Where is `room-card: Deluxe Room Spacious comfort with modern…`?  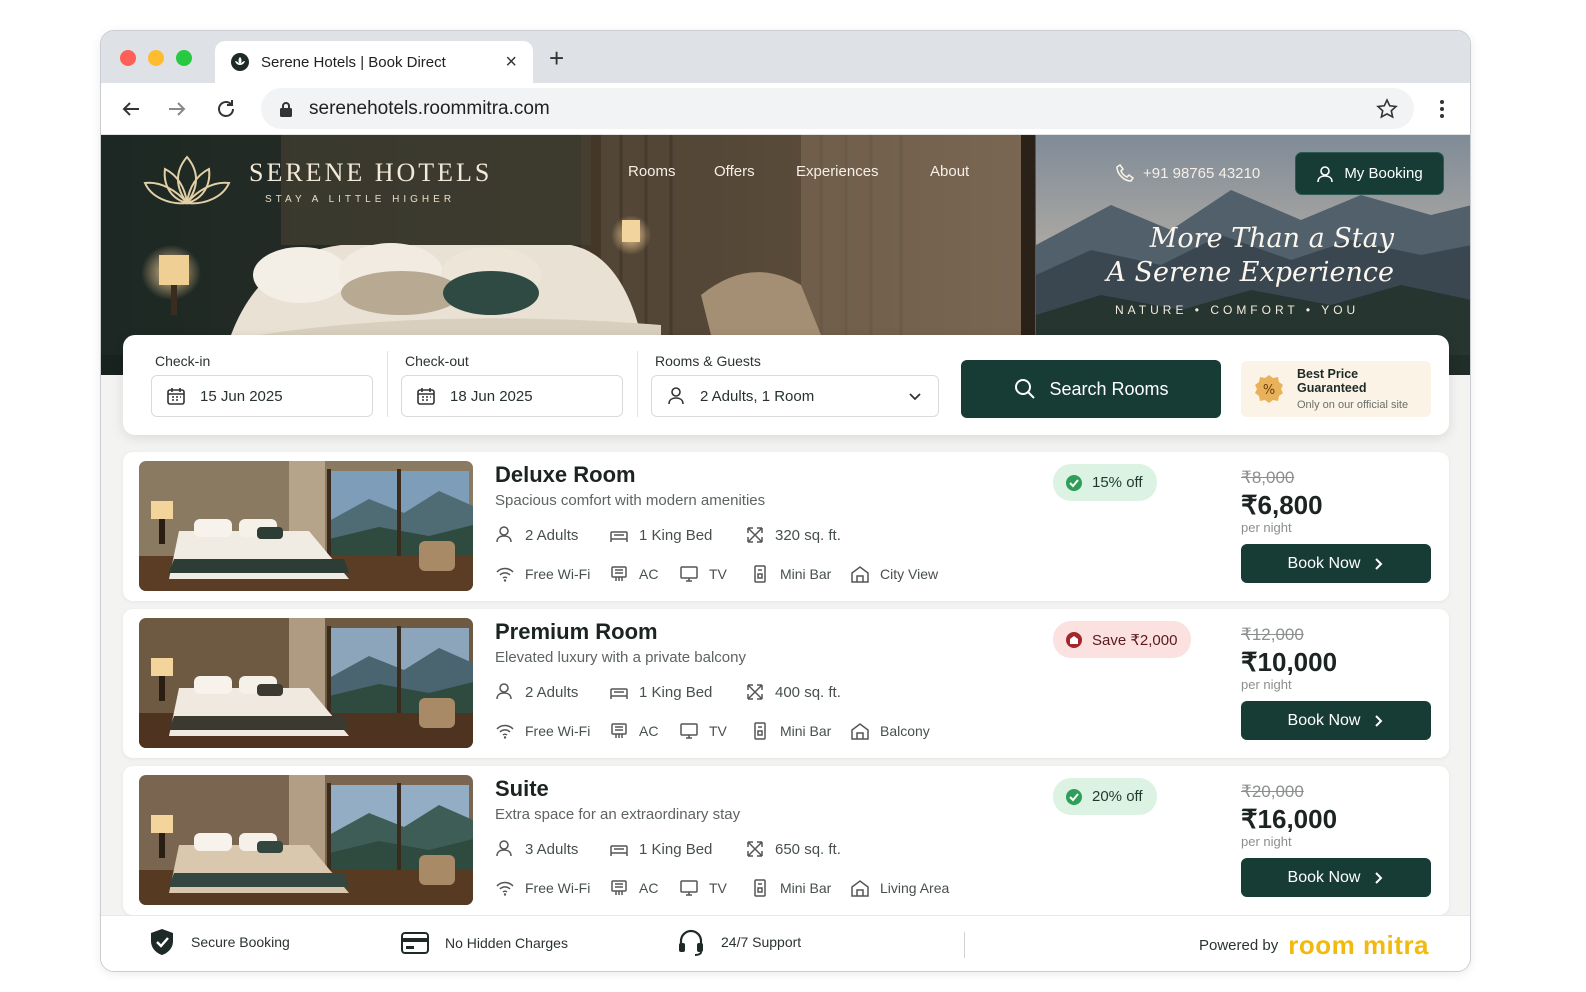 room-card: Deluxe Room Spacious comfort with modern… is located at coordinates (786, 526).